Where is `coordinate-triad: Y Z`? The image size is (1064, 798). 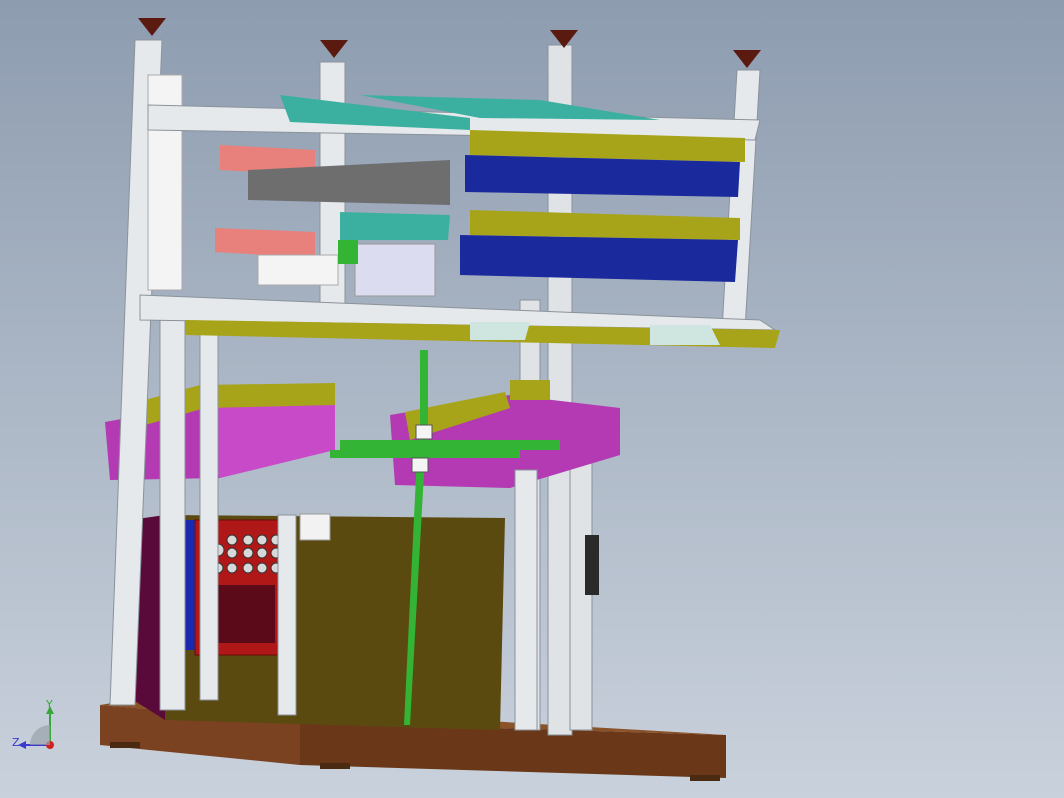 coordinate-triad: Y Z is located at coordinates (40, 725).